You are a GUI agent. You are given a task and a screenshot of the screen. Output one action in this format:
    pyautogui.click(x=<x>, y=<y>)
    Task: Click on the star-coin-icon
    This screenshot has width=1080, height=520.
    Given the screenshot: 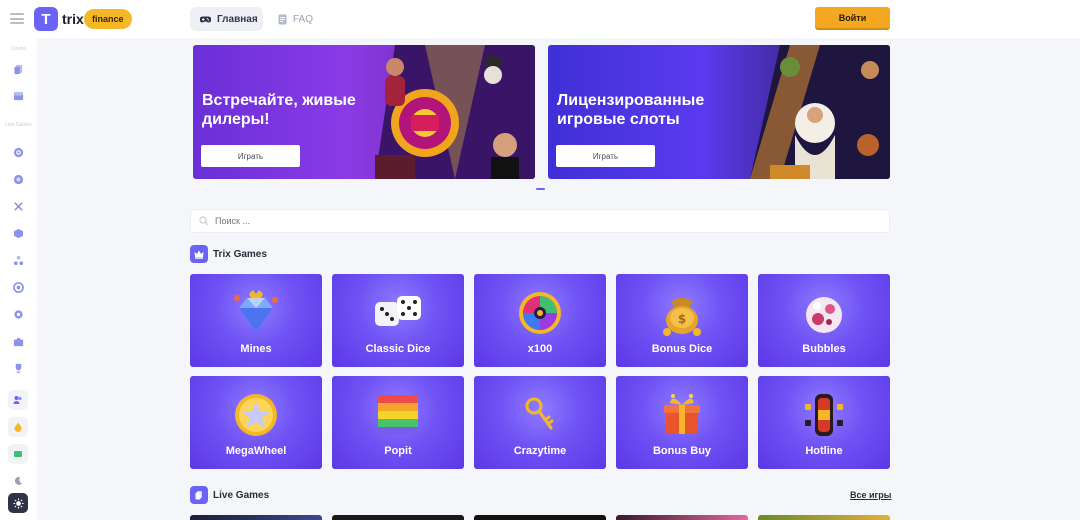 What is the action you would take?
    pyautogui.click(x=256, y=415)
    